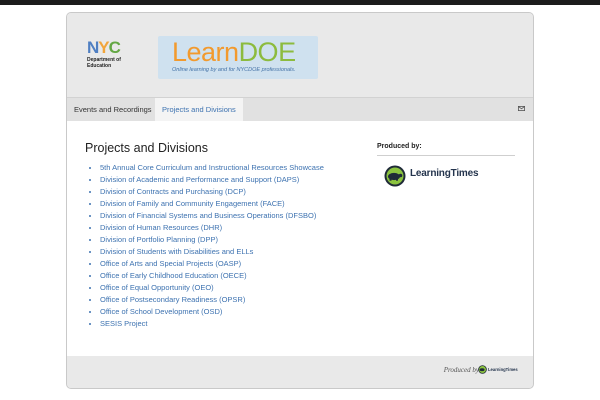 This screenshot has width=600, height=400. I want to click on list-item: Division of Human Resources (DHR), so click(212, 228).